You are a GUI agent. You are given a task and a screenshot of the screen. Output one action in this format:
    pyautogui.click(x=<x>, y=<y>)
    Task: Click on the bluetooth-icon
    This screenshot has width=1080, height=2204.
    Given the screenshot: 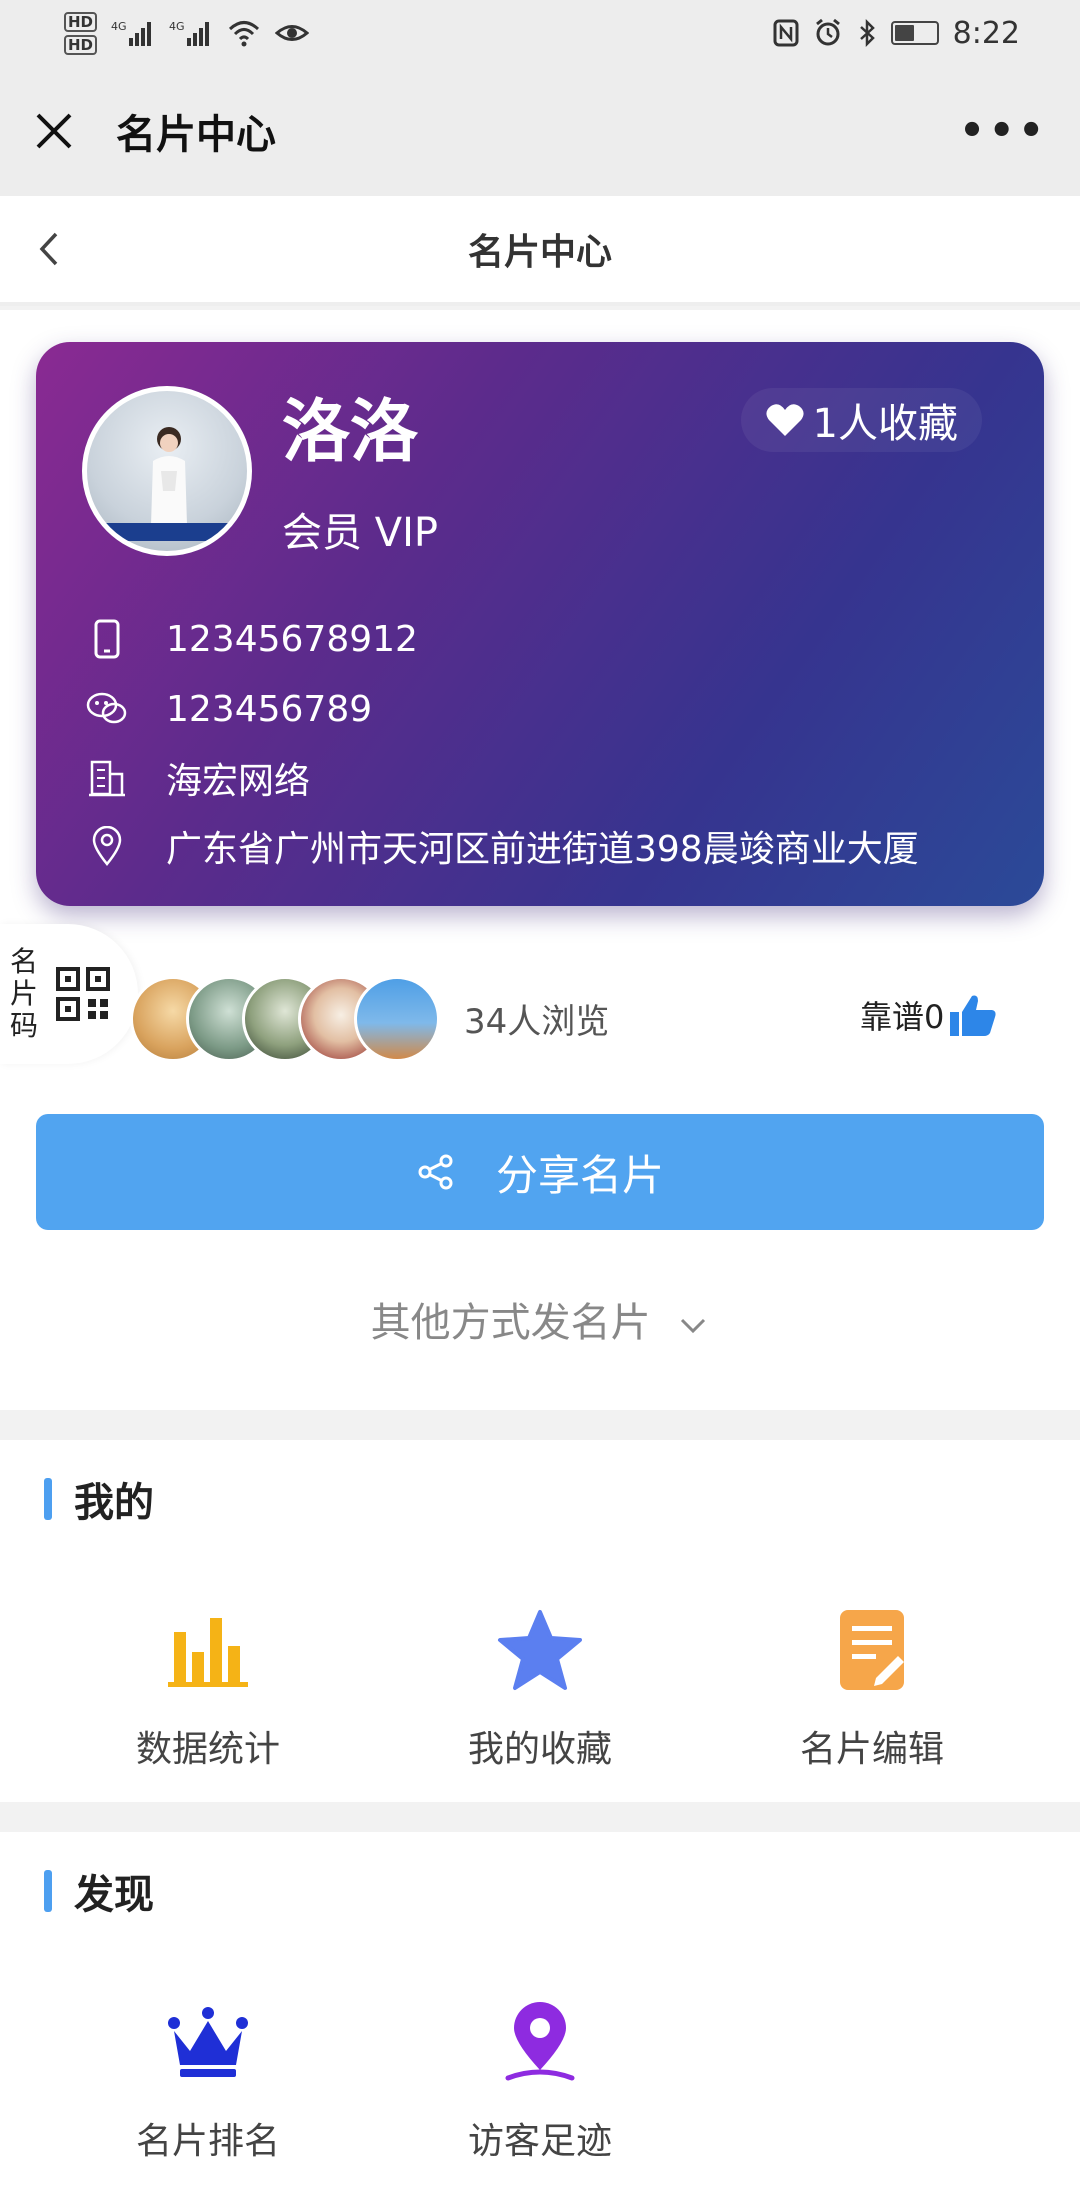 What is the action you would take?
    pyautogui.click(x=867, y=33)
    